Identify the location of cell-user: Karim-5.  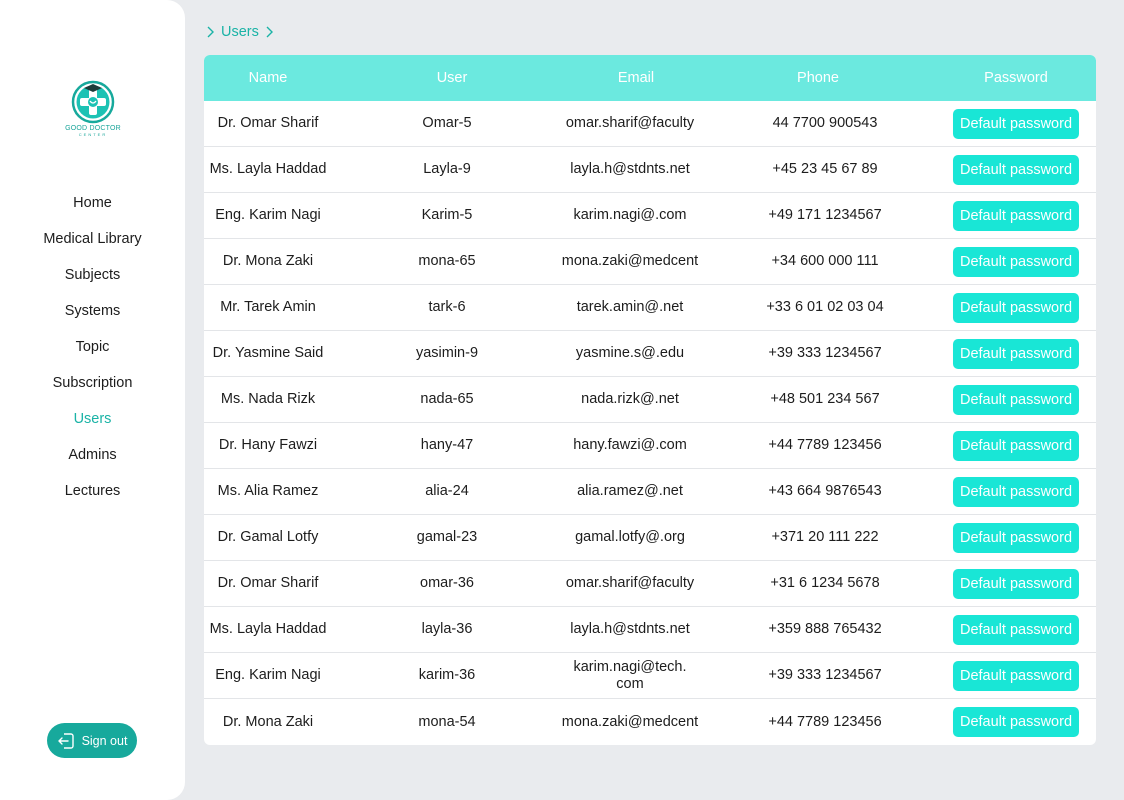
(447, 215).